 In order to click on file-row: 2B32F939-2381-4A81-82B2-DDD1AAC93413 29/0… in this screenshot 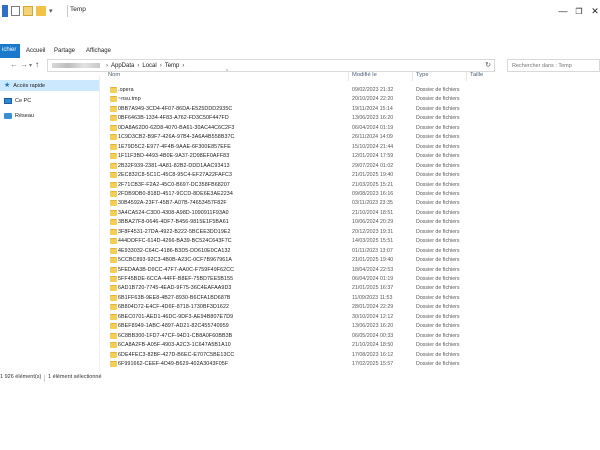, I will do `click(350, 166)`.